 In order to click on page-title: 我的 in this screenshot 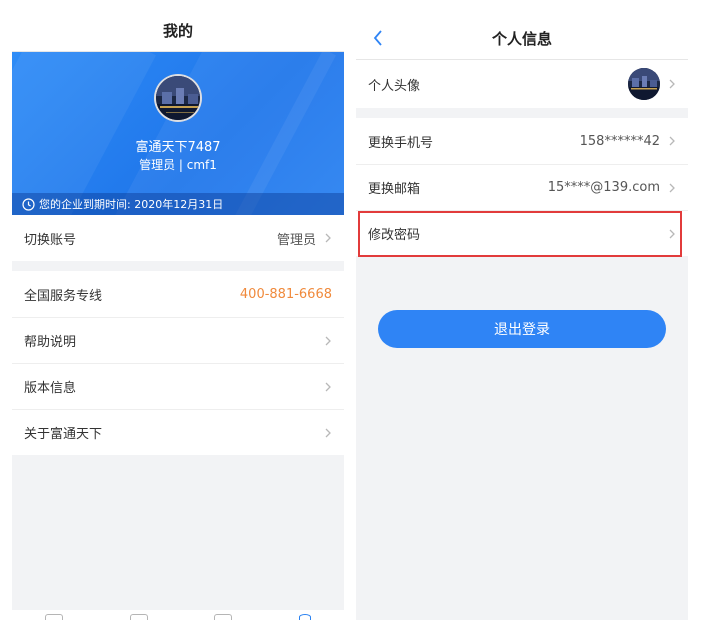, I will do `click(177, 31)`.